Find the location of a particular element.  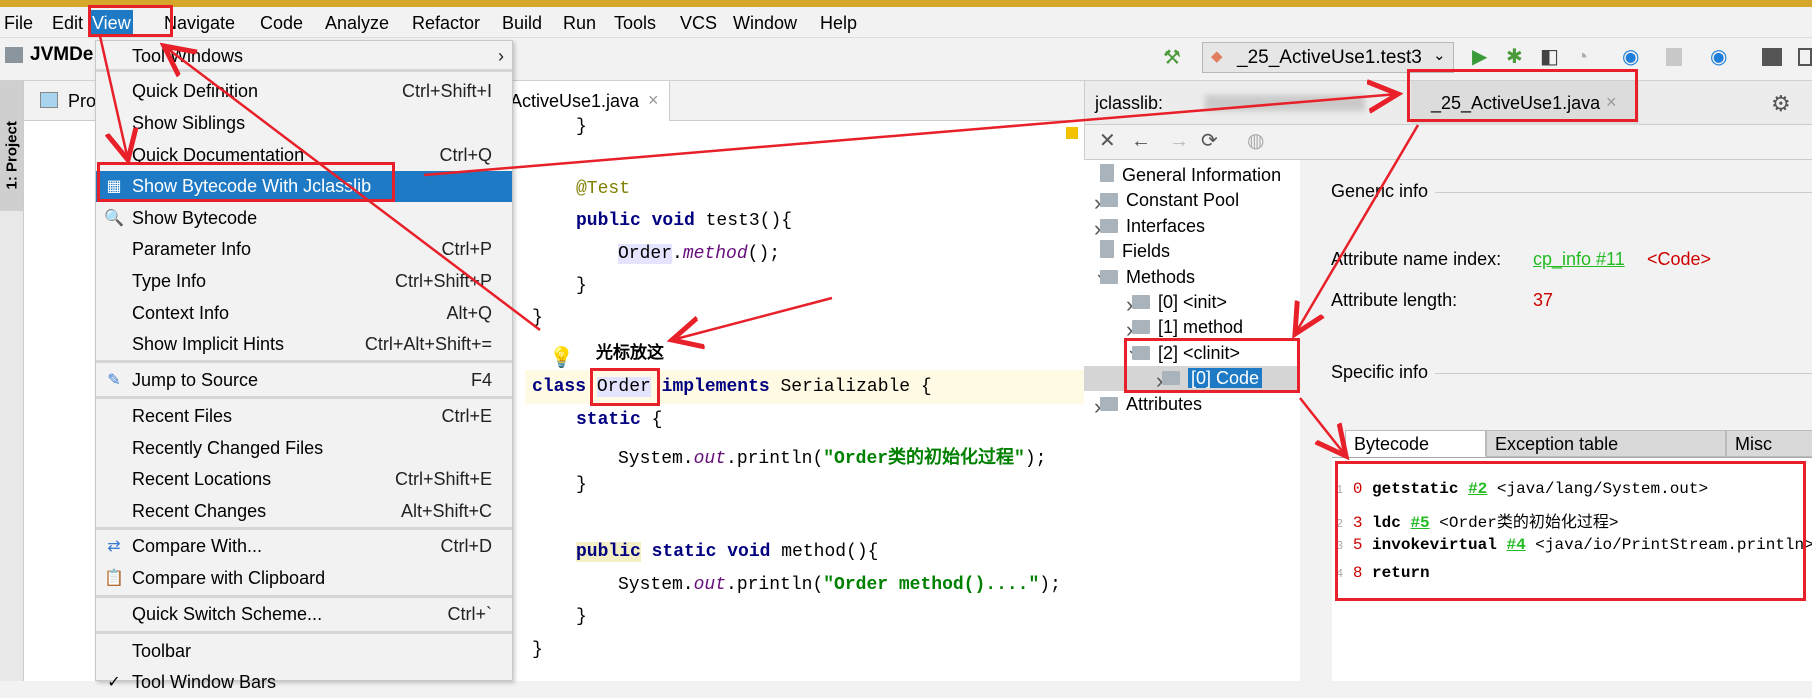

menu-item-recent-changes: Recent Changes Alt+Shift+C is located at coordinates (304, 511).